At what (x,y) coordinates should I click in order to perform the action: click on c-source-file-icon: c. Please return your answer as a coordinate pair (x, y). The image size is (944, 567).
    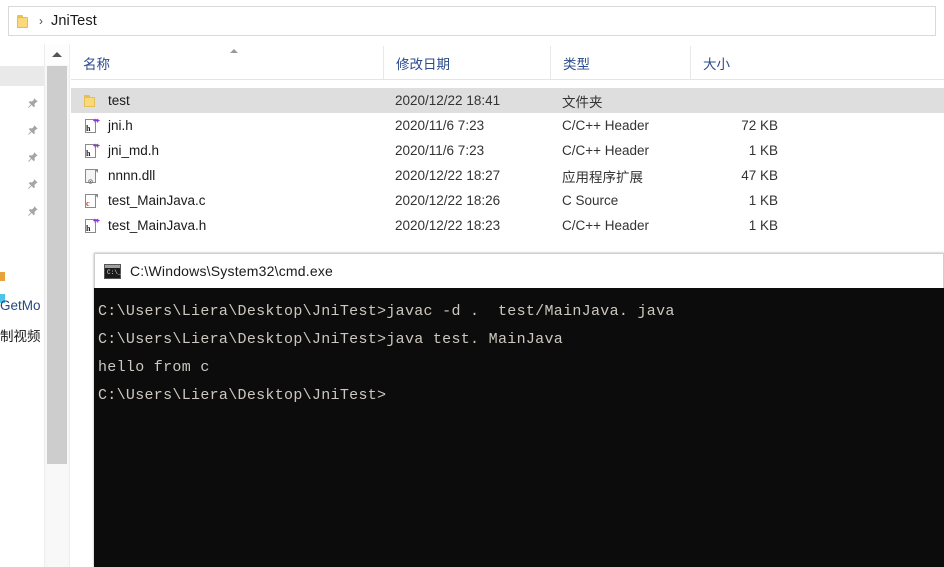
    Looking at the image, I should click on (91, 201).